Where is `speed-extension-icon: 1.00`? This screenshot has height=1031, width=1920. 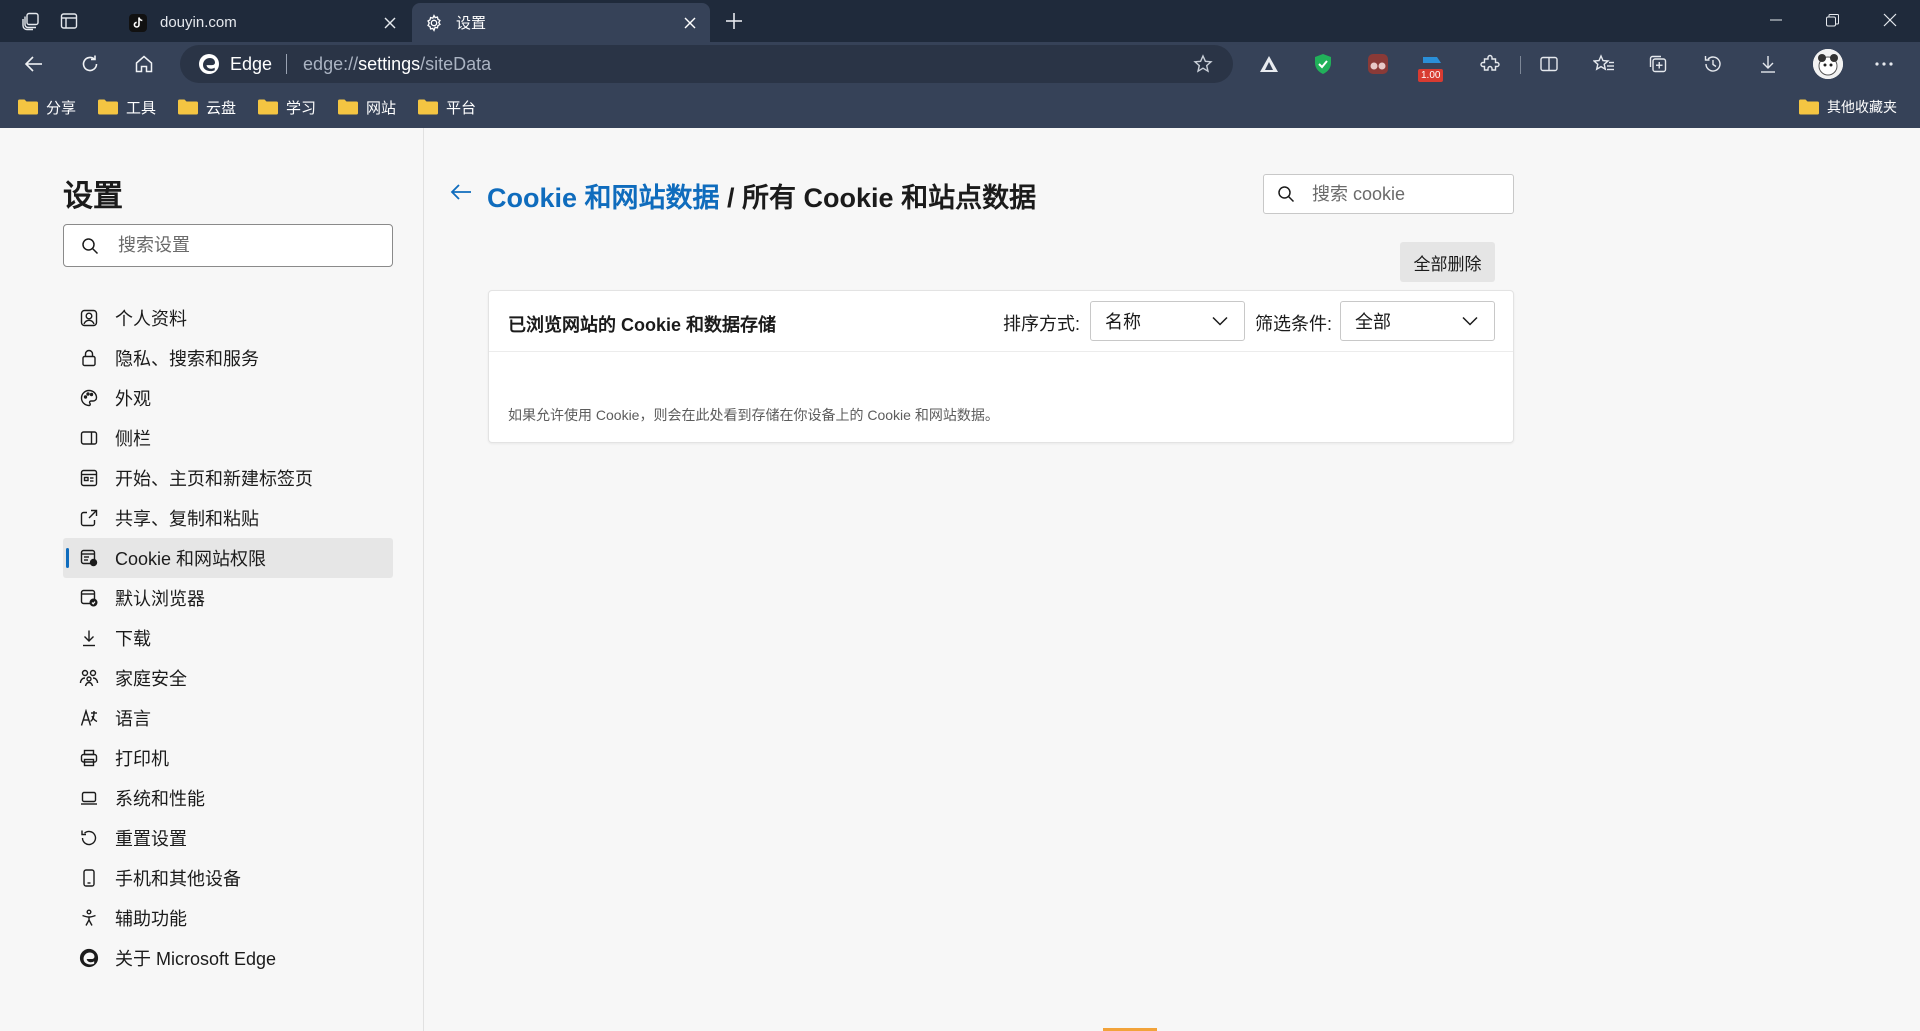 speed-extension-icon: 1.00 is located at coordinates (1432, 65).